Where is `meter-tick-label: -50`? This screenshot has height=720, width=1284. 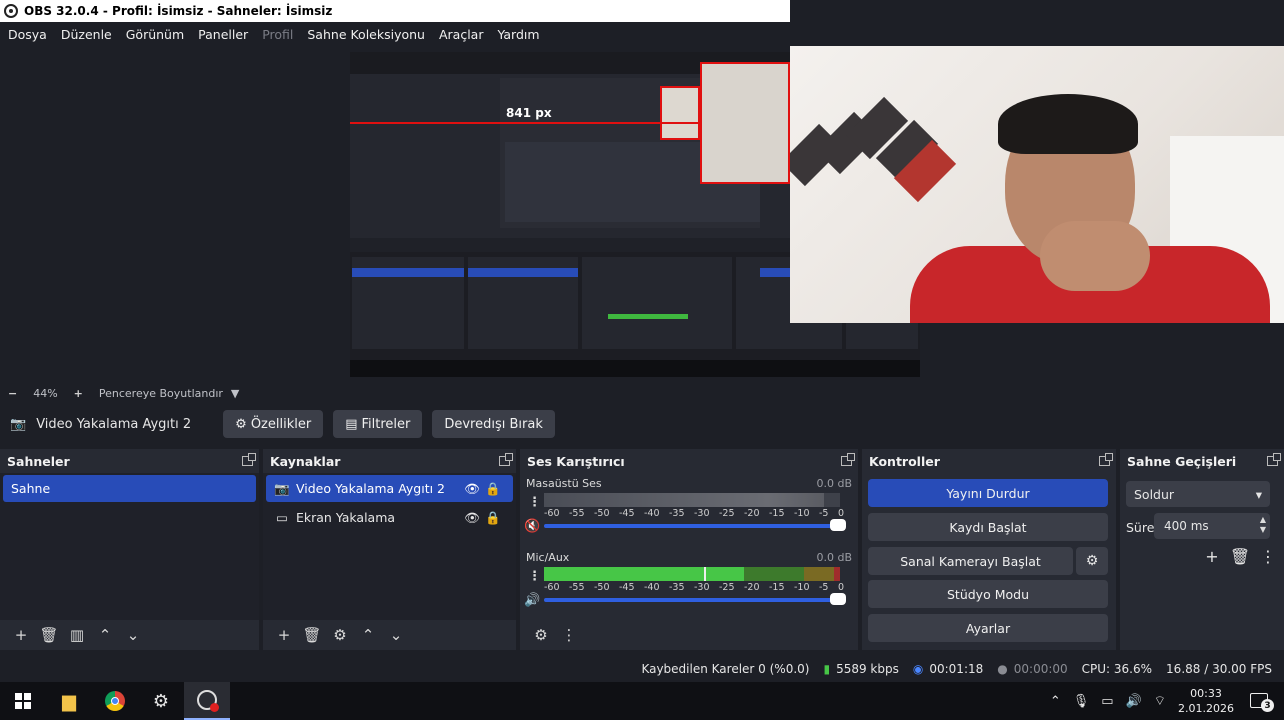 meter-tick-label: -50 is located at coordinates (602, 587).